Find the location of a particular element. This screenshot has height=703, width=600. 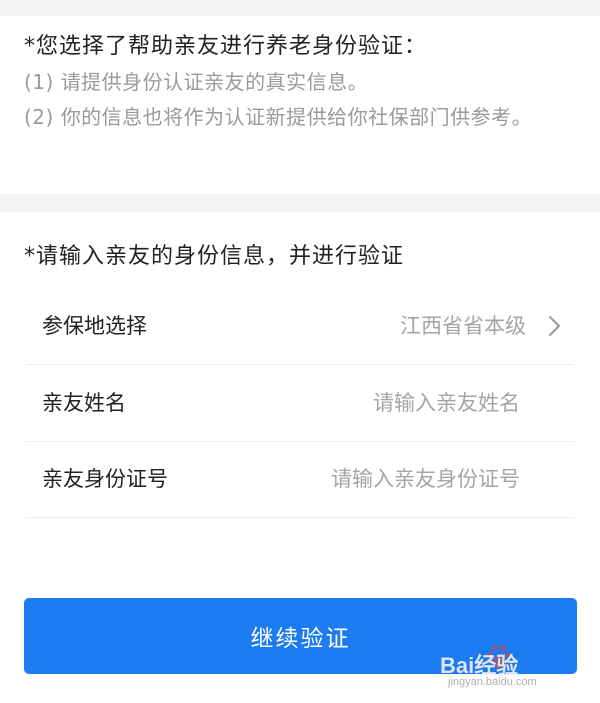

top-spacer is located at coordinates (300, 8).